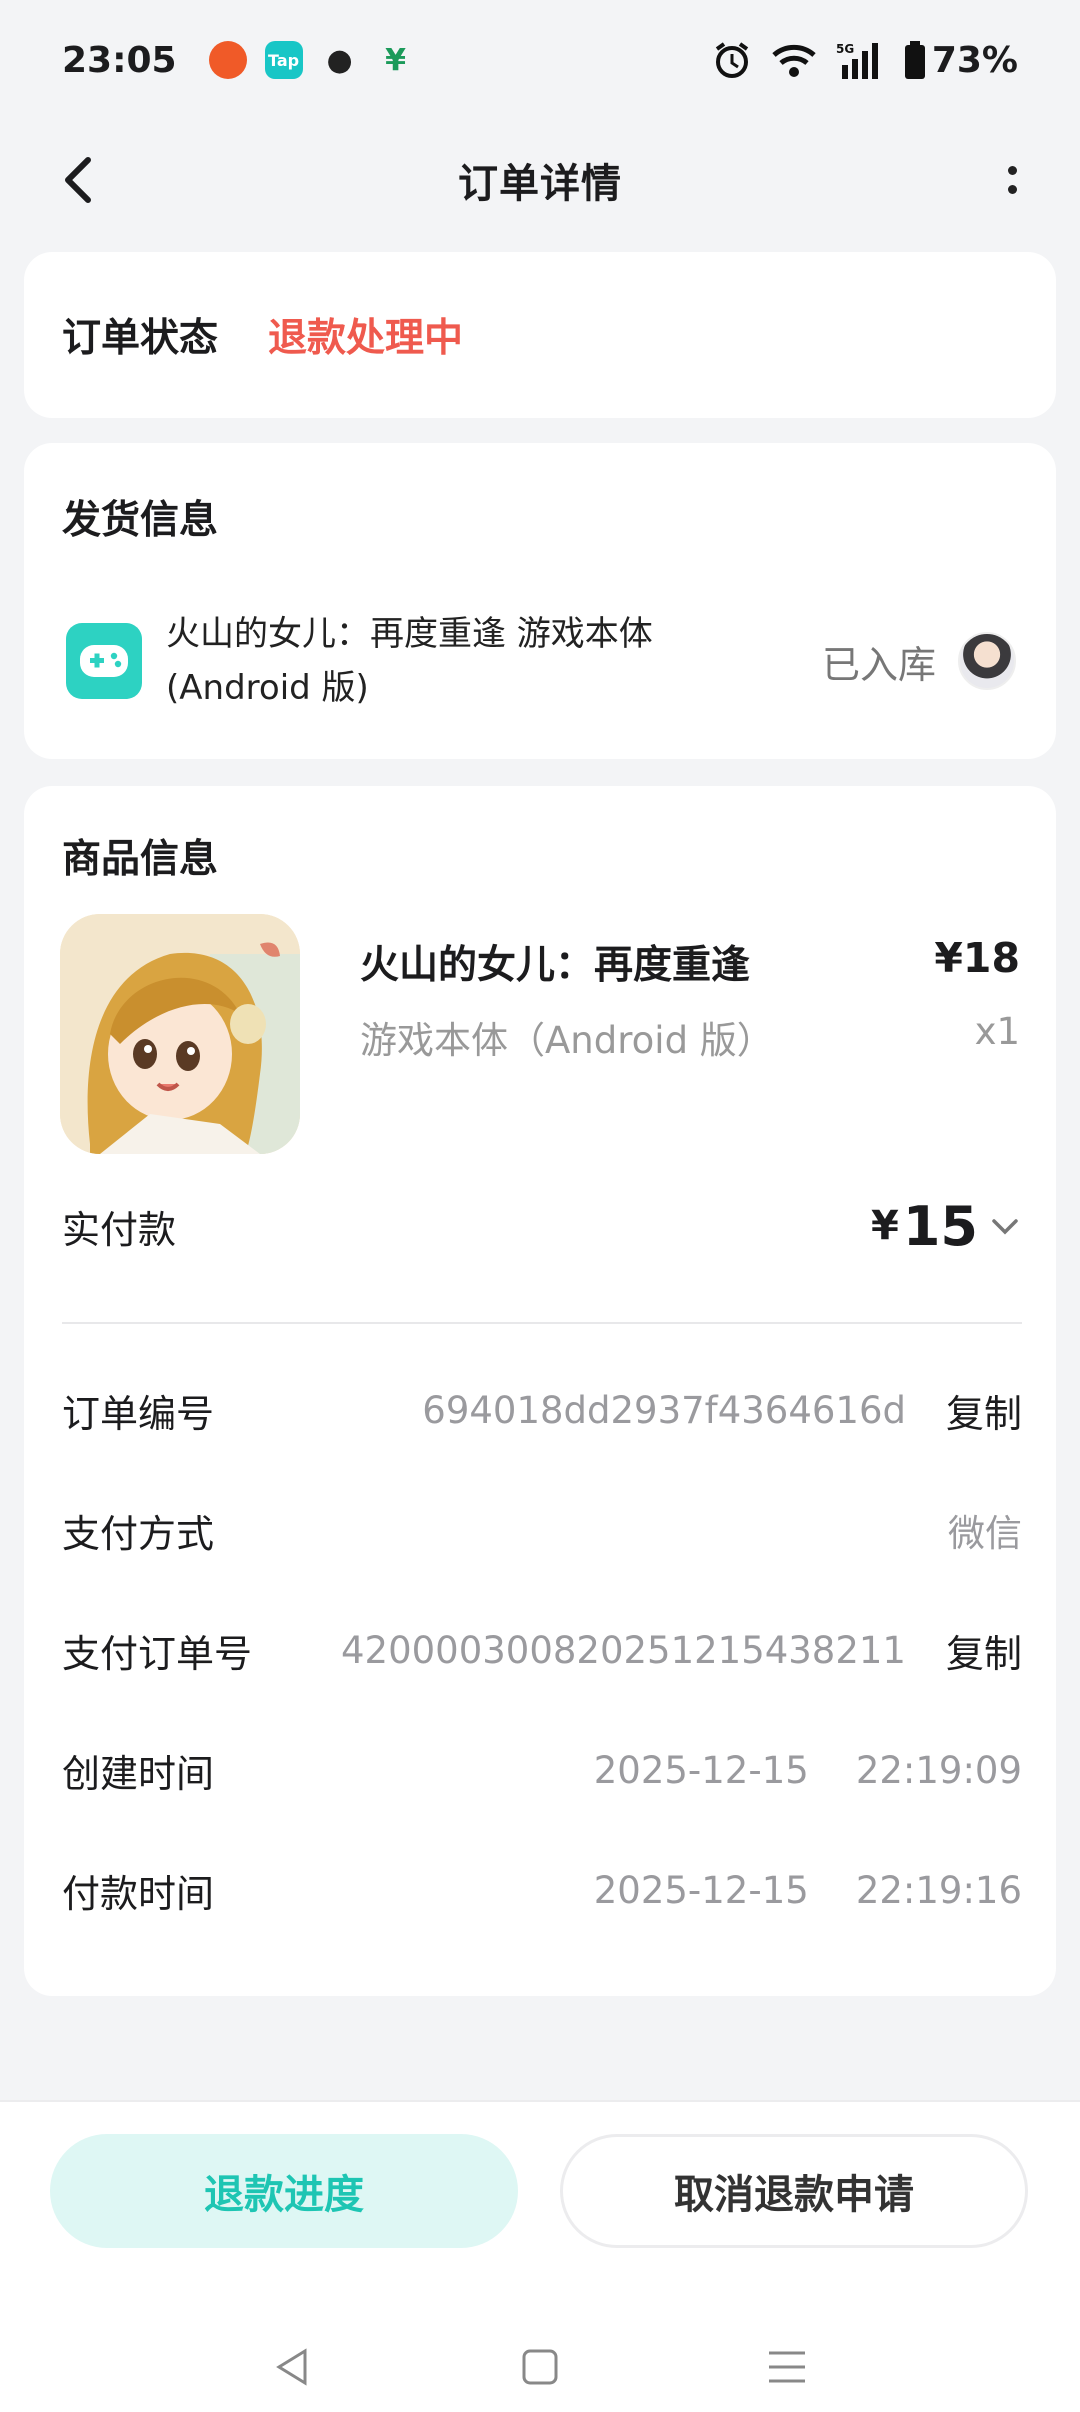  What do you see at coordinates (140, 338) in the screenshot?
I see `order-status-label: 订单状态` at bounding box center [140, 338].